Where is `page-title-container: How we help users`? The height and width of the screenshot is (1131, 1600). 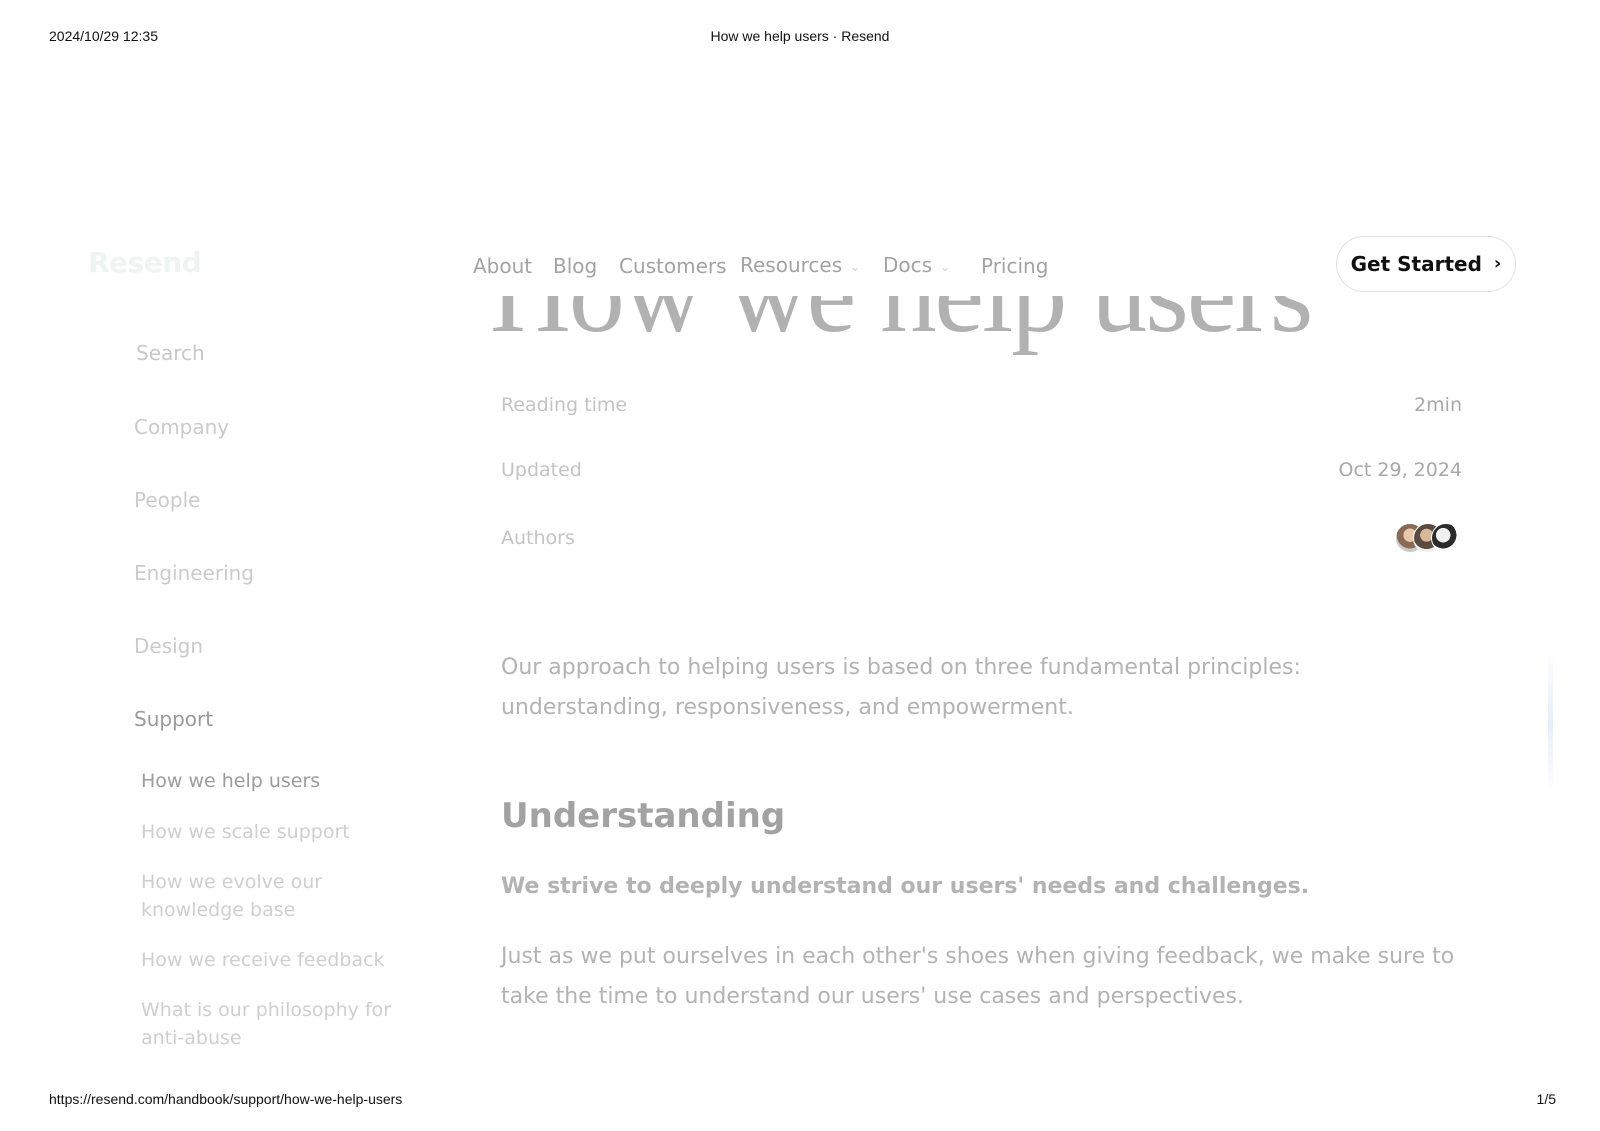 page-title-container: How we help users is located at coordinates (950, 326).